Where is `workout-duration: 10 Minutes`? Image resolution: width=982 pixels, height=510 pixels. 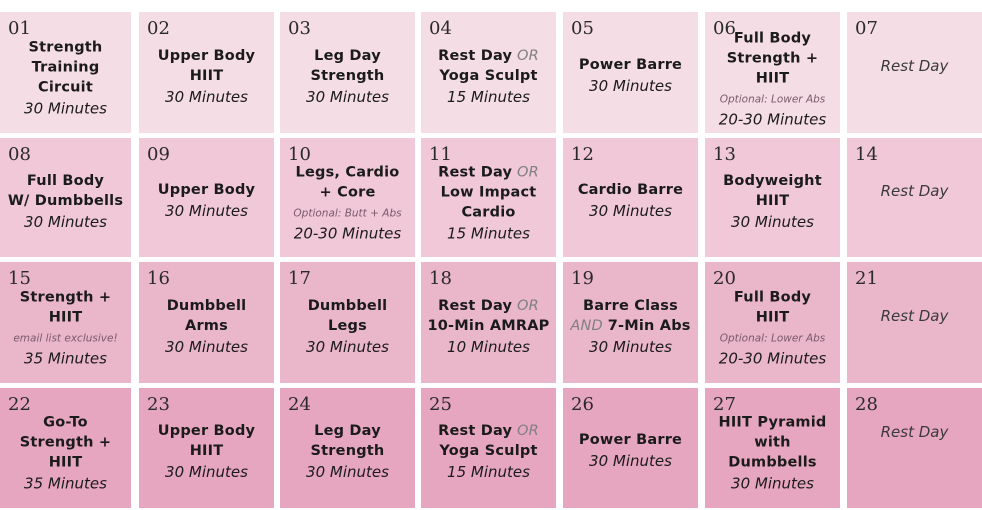 workout-duration: 10 Minutes is located at coordinates (488, 346).